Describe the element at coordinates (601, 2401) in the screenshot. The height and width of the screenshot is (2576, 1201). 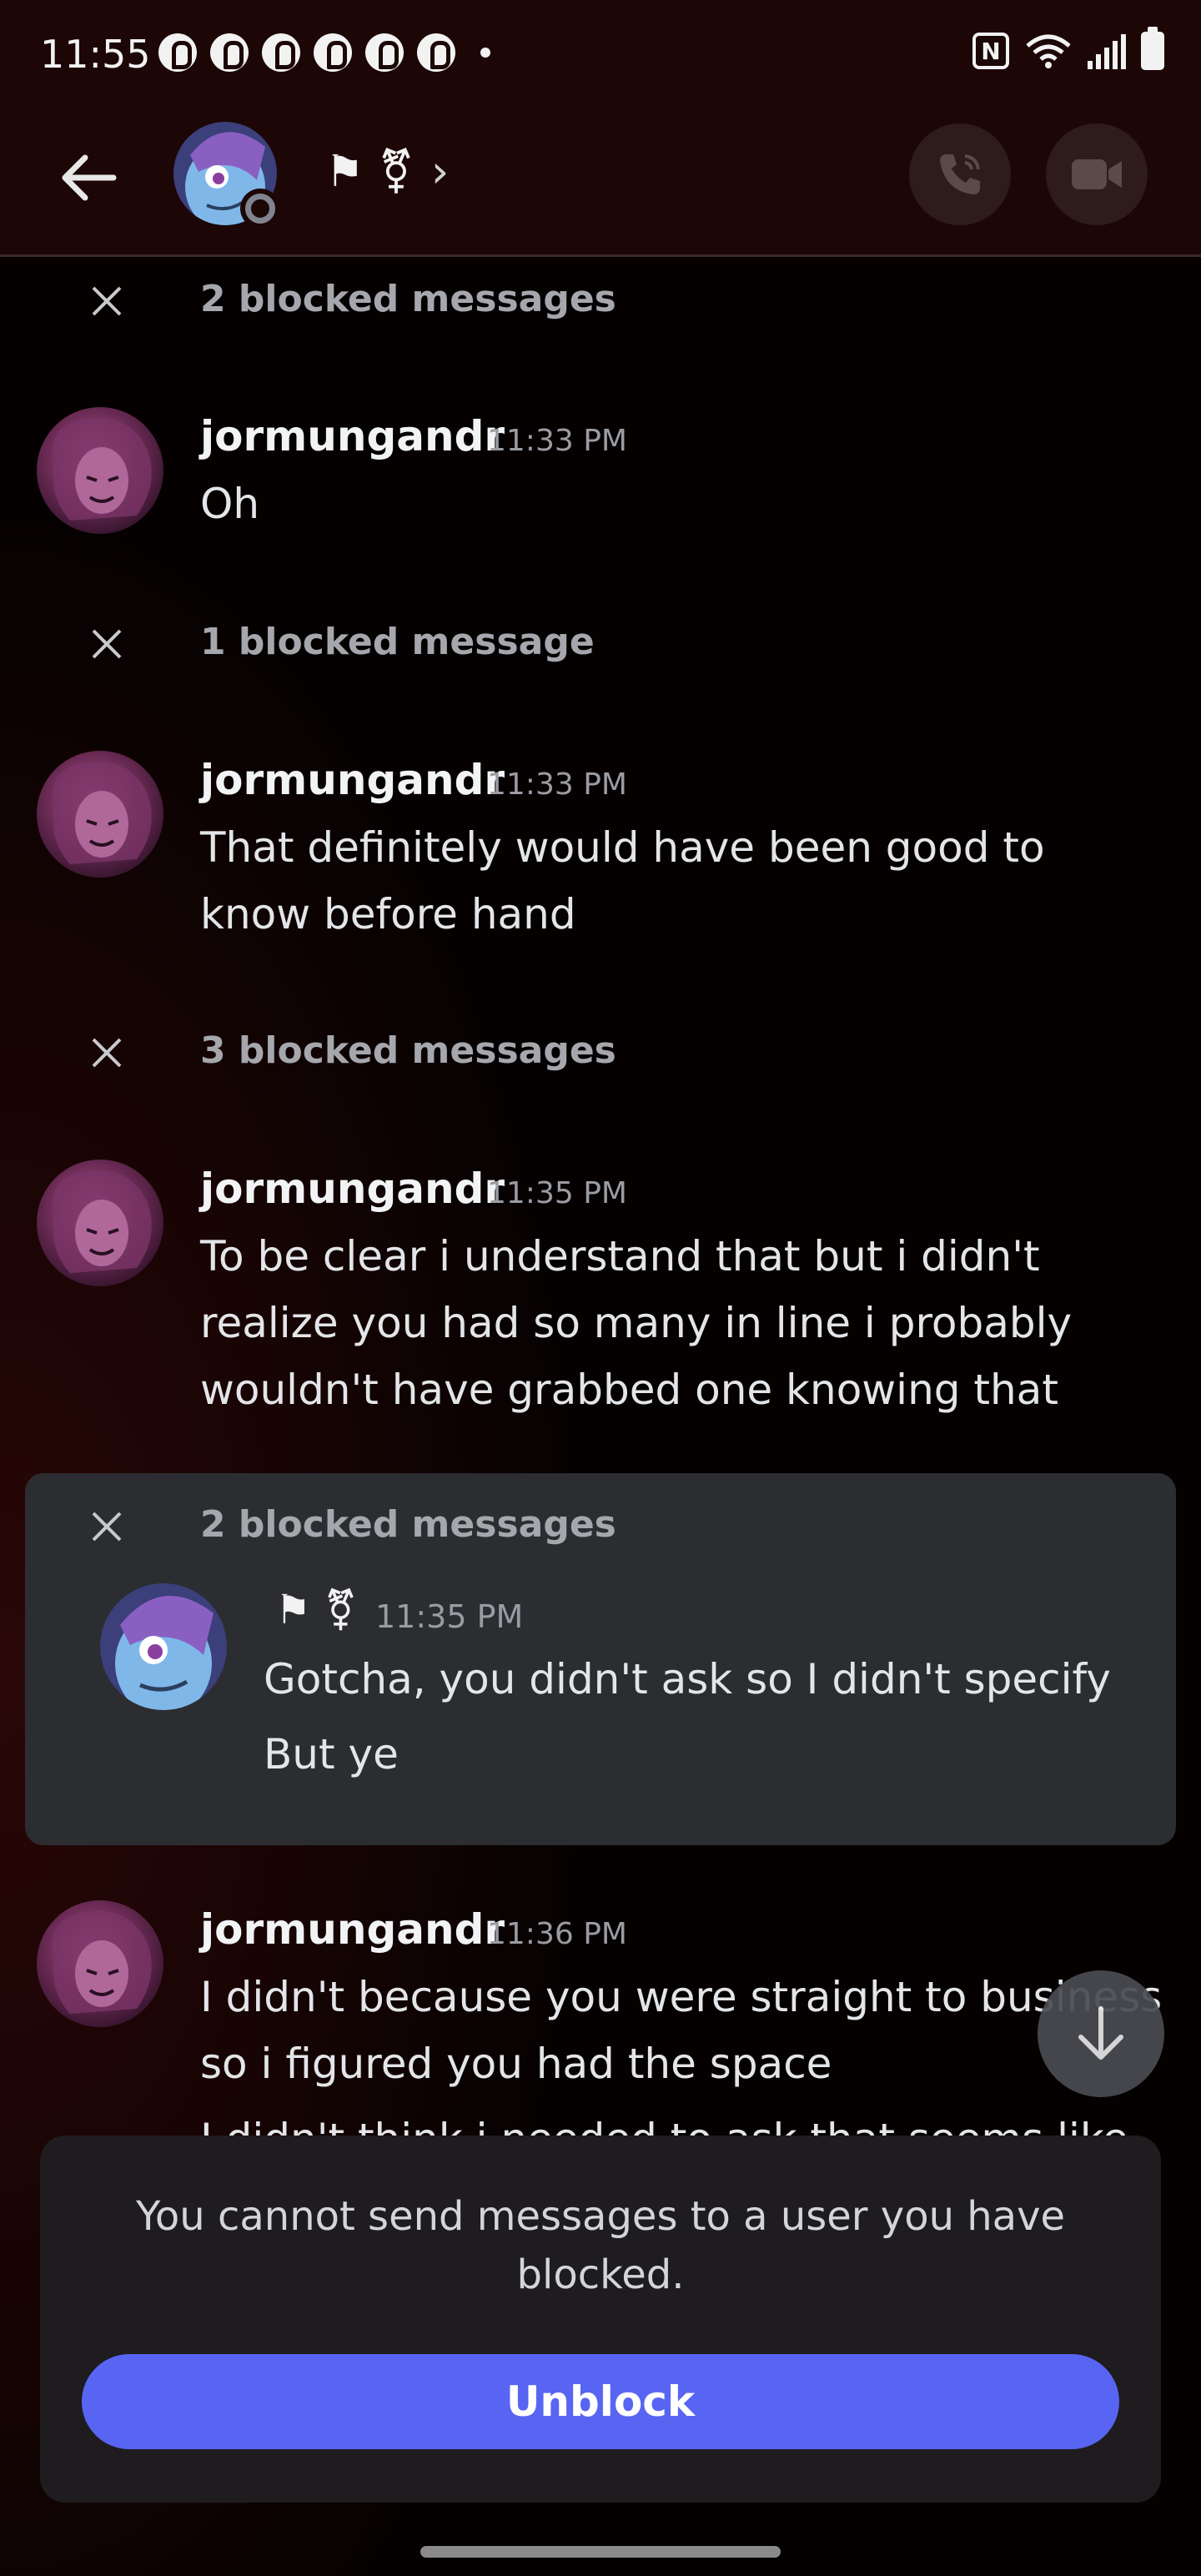
I see `unblock-button: Unblock` at that location.